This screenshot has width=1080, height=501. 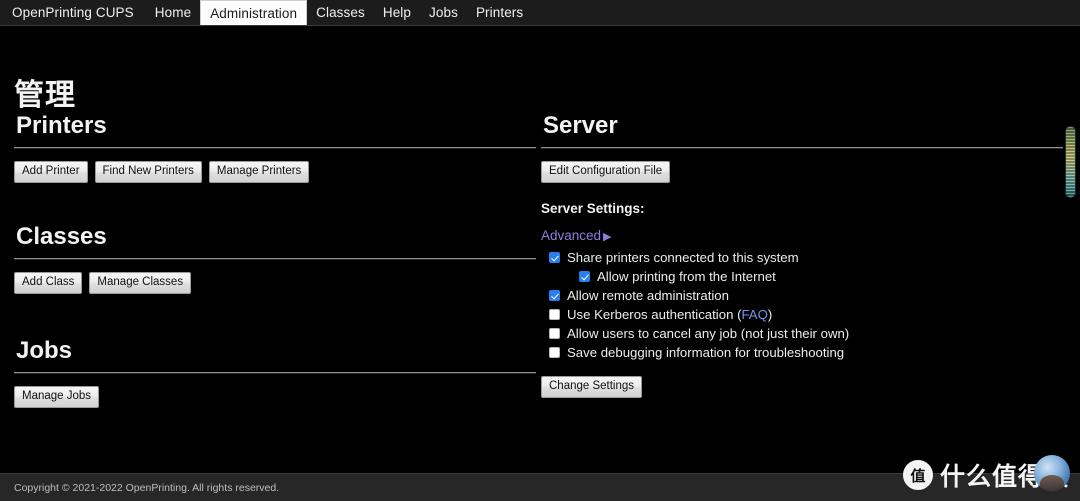 I want to click on setting-share-printers: Share printers connected to this system, so click(x=802, y=257).